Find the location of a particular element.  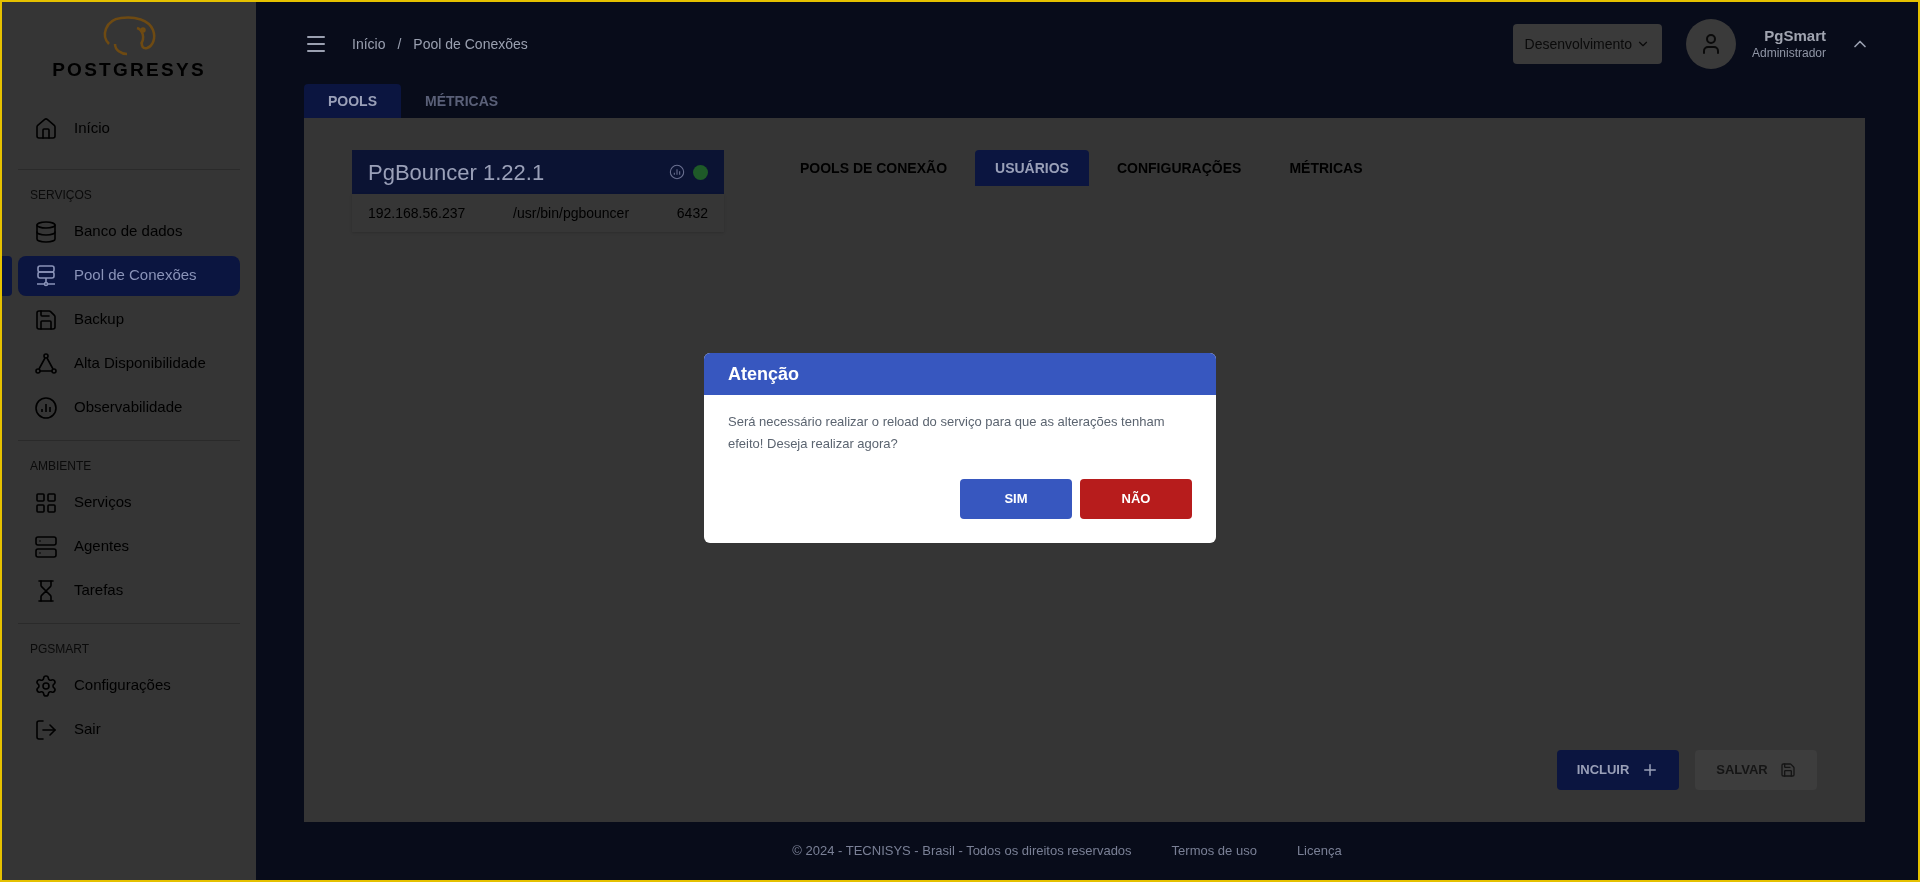

add-button: INCLUIR is located at coordinates (1618, 770).